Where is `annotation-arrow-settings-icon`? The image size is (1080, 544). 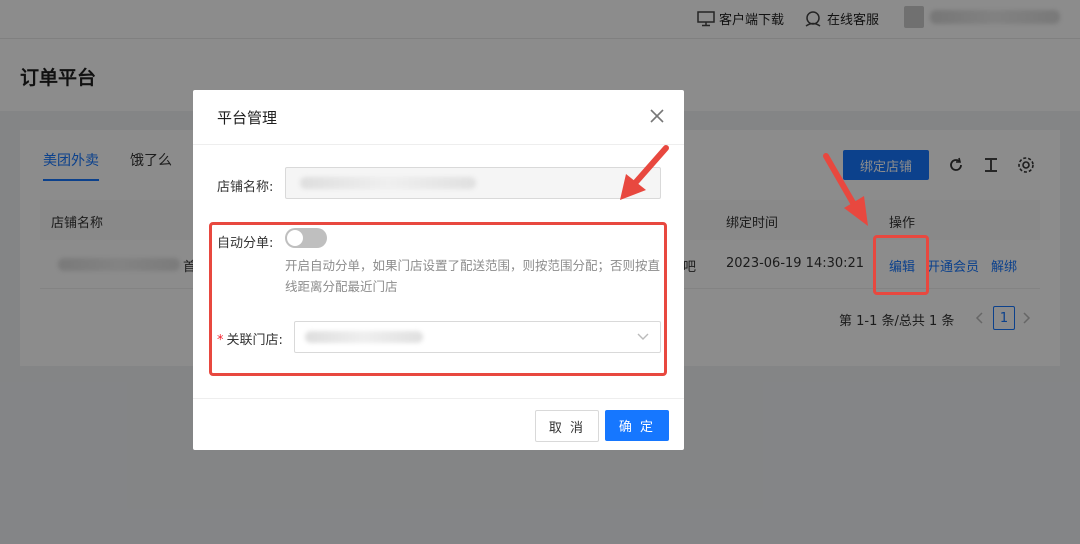
annotation-arrow-settings-icon is located at coordinates (644, 172).